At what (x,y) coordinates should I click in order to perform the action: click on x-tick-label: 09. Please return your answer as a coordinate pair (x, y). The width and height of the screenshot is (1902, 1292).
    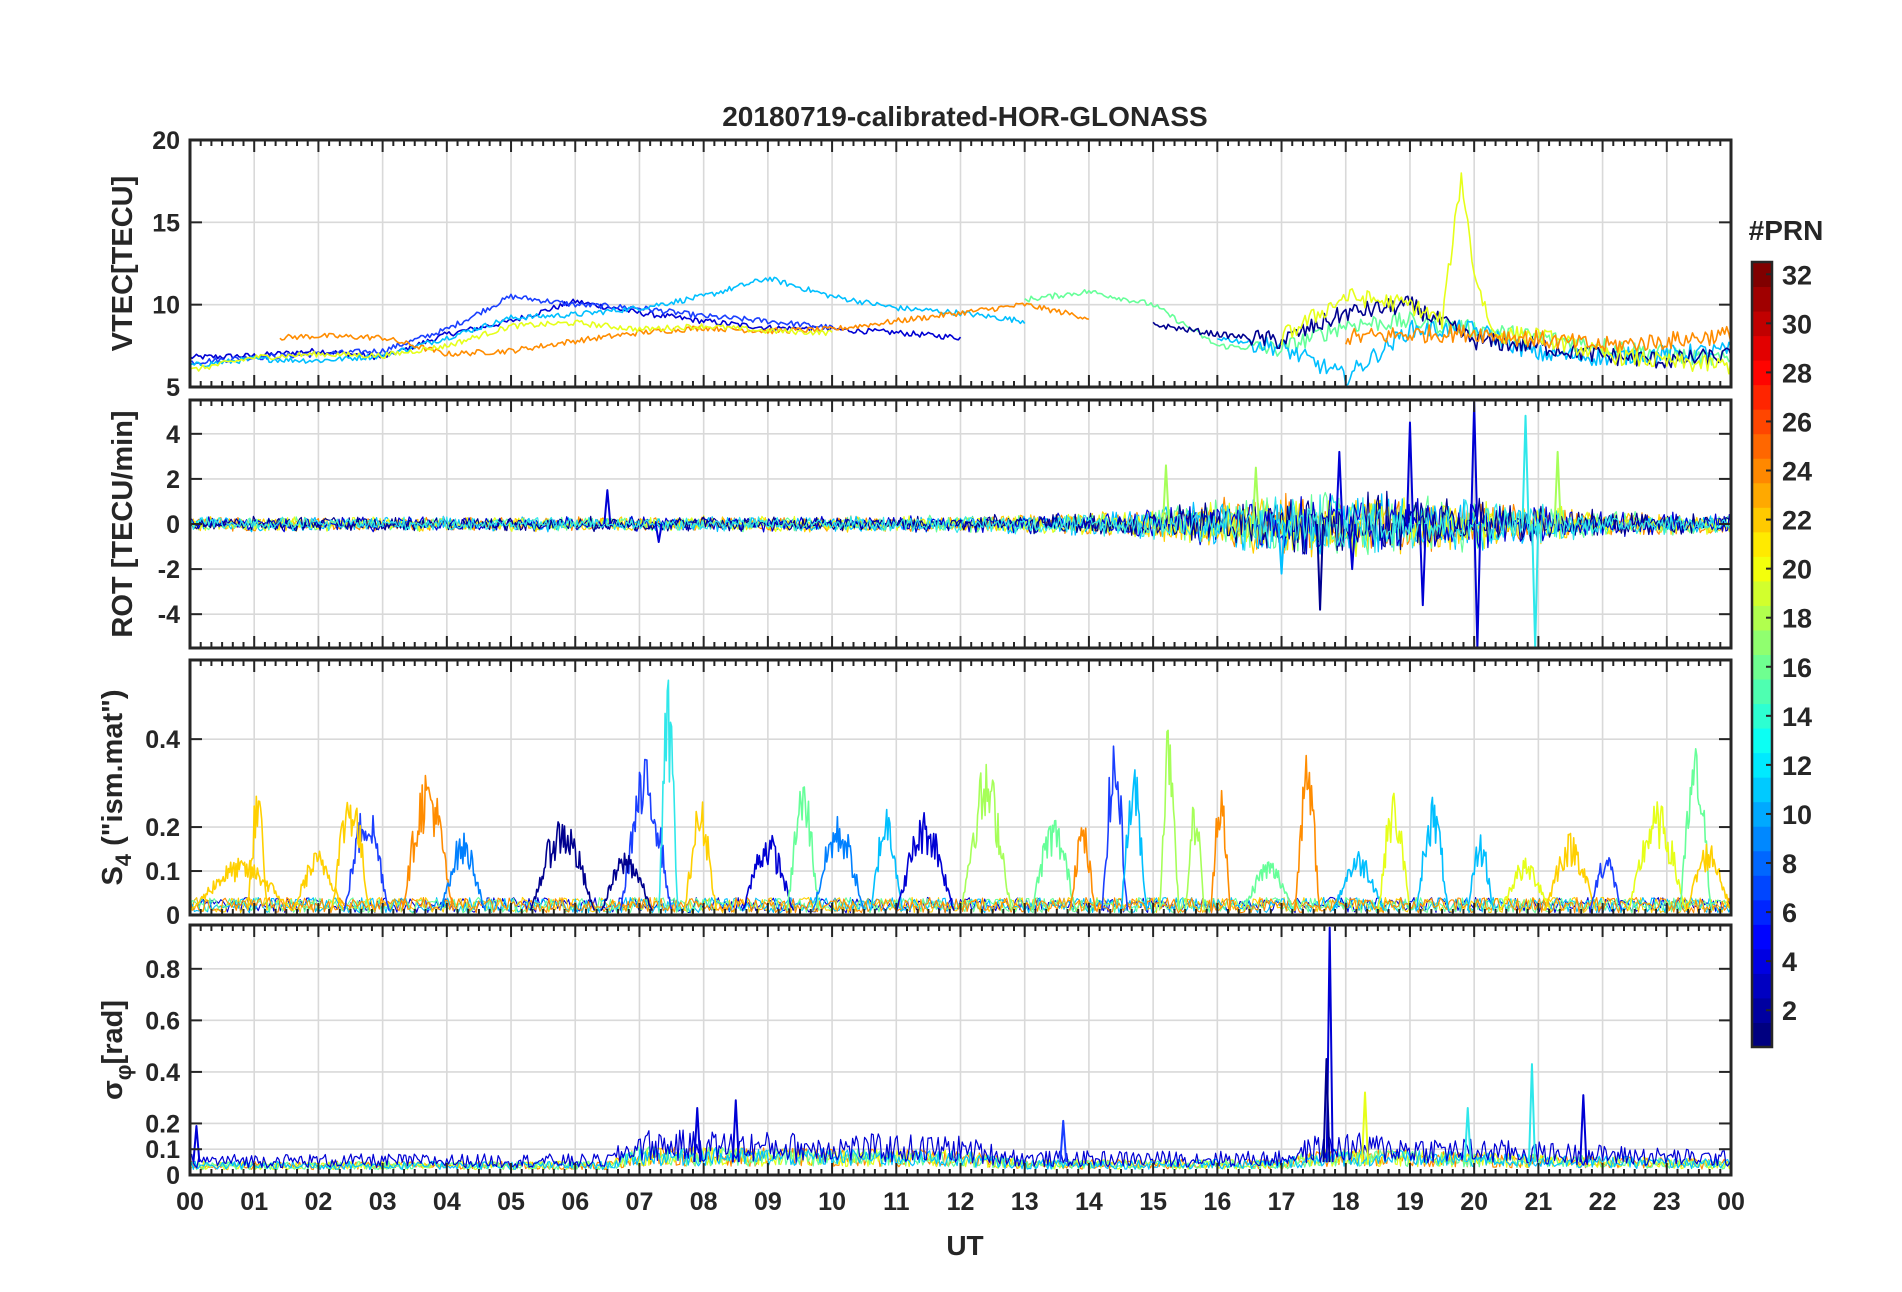
    Looking at the image, I should click on (768, 1202).